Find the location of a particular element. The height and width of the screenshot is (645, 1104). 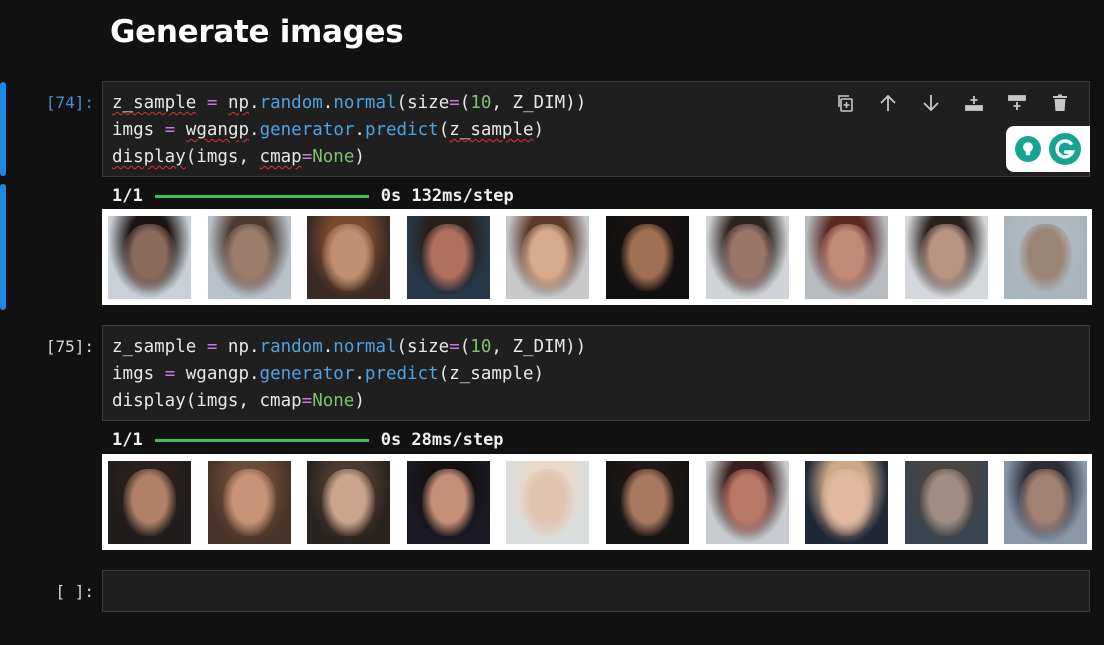

progress-line: 1/1 0s 132ms/step is located at coordinates (313, 196).